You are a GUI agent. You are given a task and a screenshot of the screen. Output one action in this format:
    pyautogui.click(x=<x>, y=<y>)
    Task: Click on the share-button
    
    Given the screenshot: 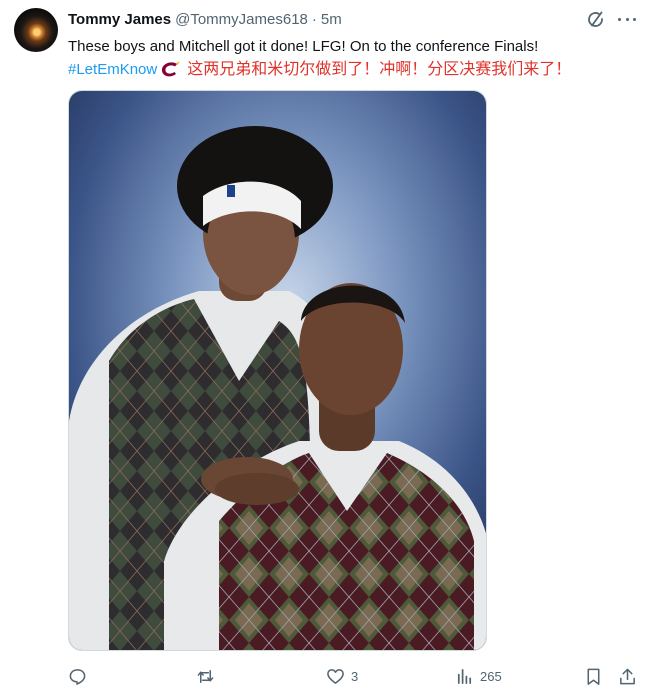 What is the action you would take?
    pyautogui.click(x=627, y=676)
    